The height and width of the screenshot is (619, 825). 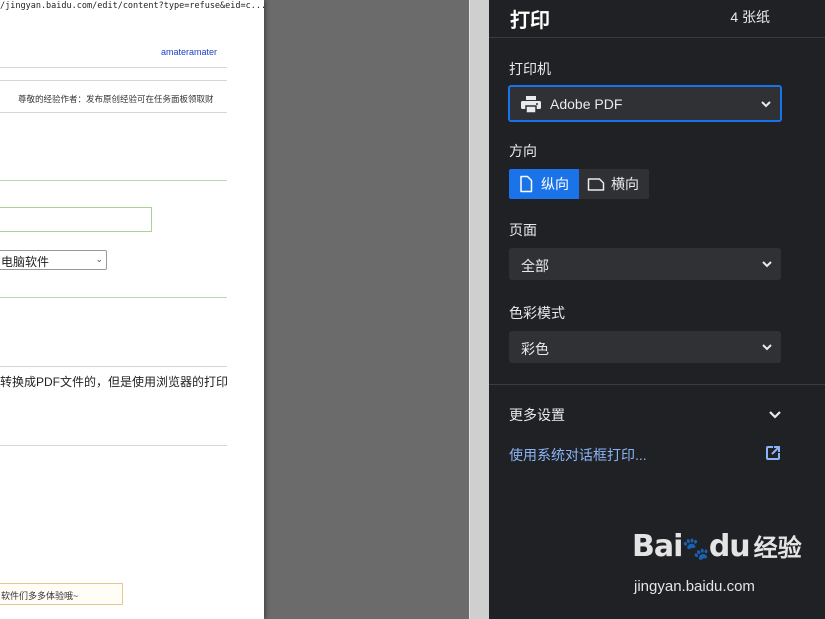 What do you see at coordinates (625, 184) in the screenshot?
I see `orientation-landscape-label: 横向` at bounding box center [625, 184].